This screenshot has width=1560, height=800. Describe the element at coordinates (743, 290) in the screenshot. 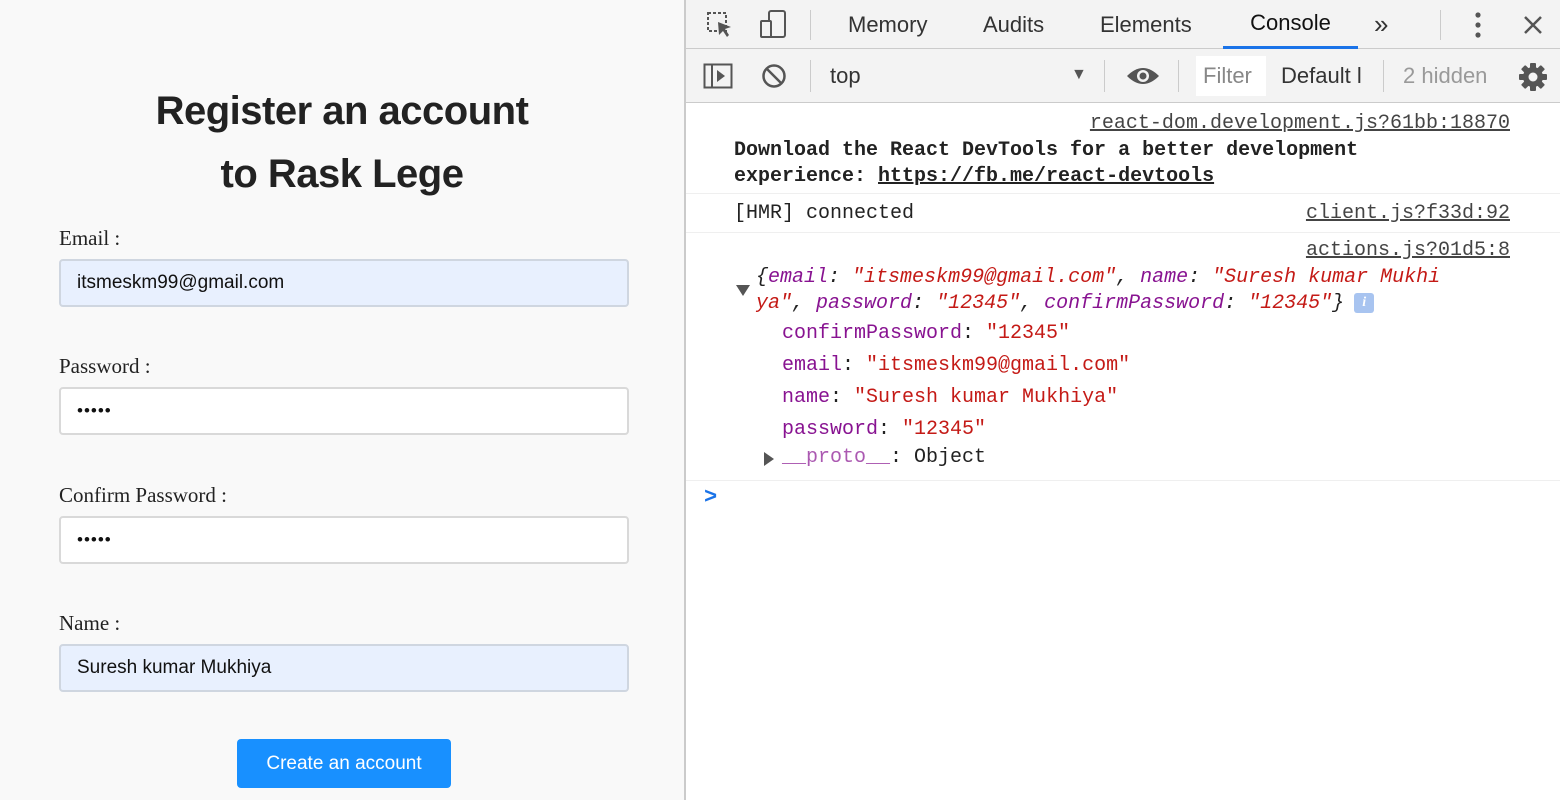

I see `collapse-triangle-icon` at that location.